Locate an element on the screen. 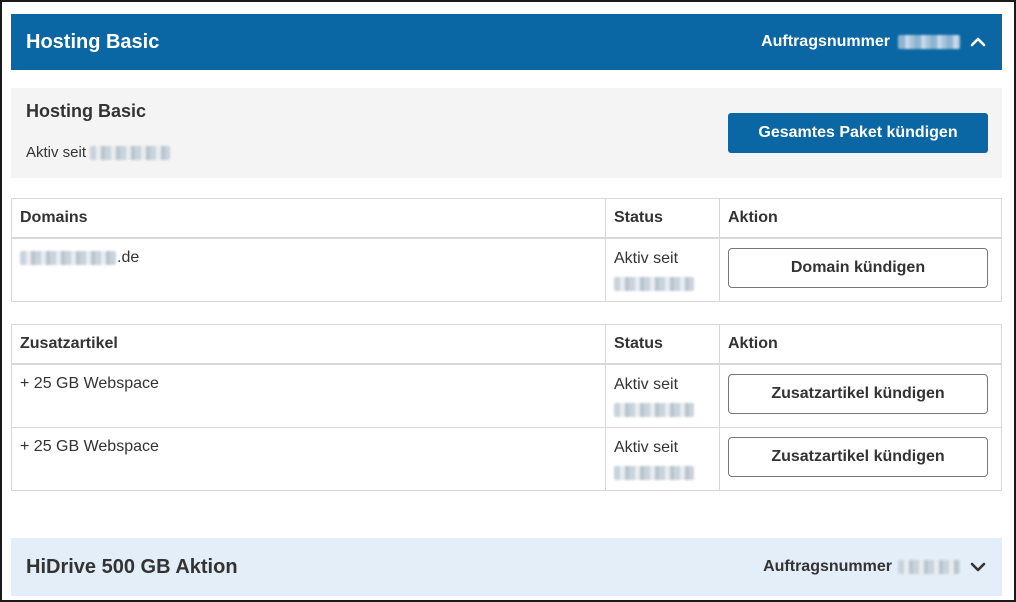 This screenshot has width=1016, height=602. column-header-addons: Zusatzartikel is located at coordinates (308, 344).